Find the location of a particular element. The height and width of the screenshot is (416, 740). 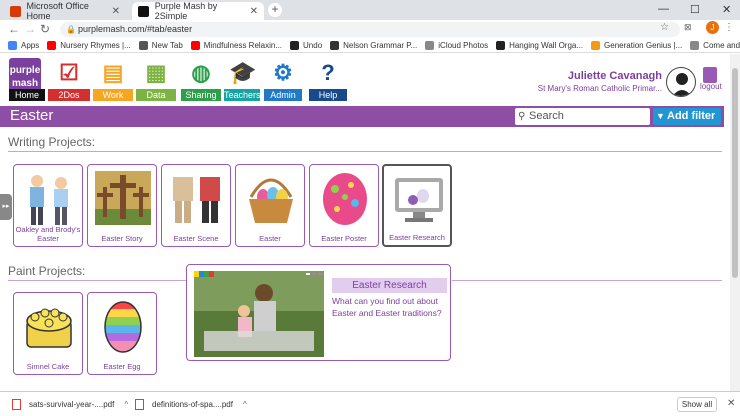

new-tab-button: + is located at coordinates (275, 10).